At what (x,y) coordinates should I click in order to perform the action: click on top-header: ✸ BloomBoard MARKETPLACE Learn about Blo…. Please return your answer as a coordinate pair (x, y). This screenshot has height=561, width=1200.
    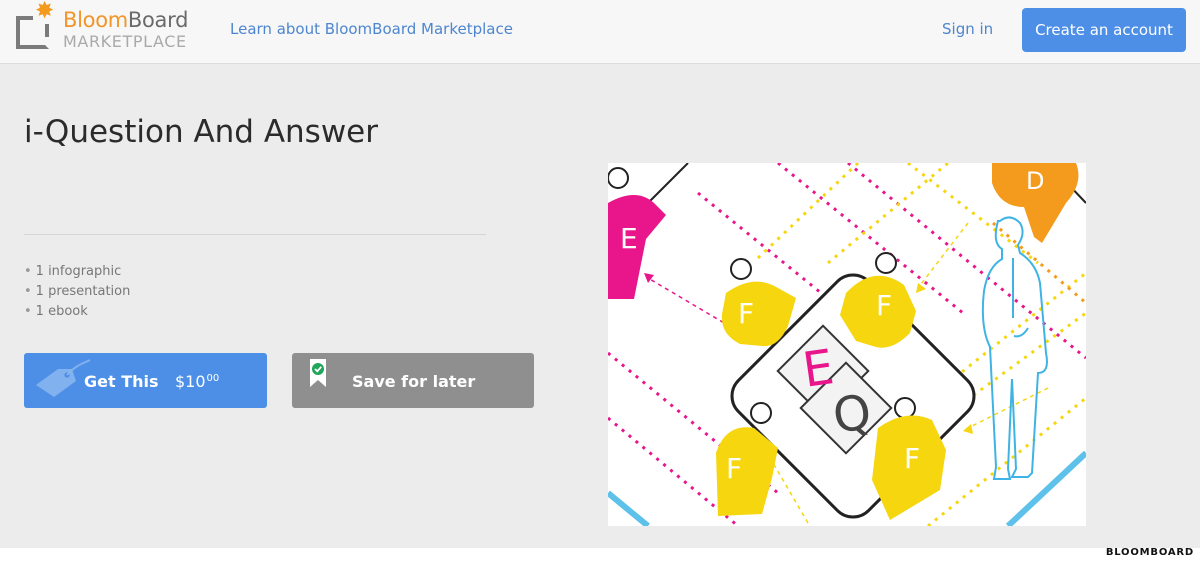
    Looking at the image, I should click on (600, 32).